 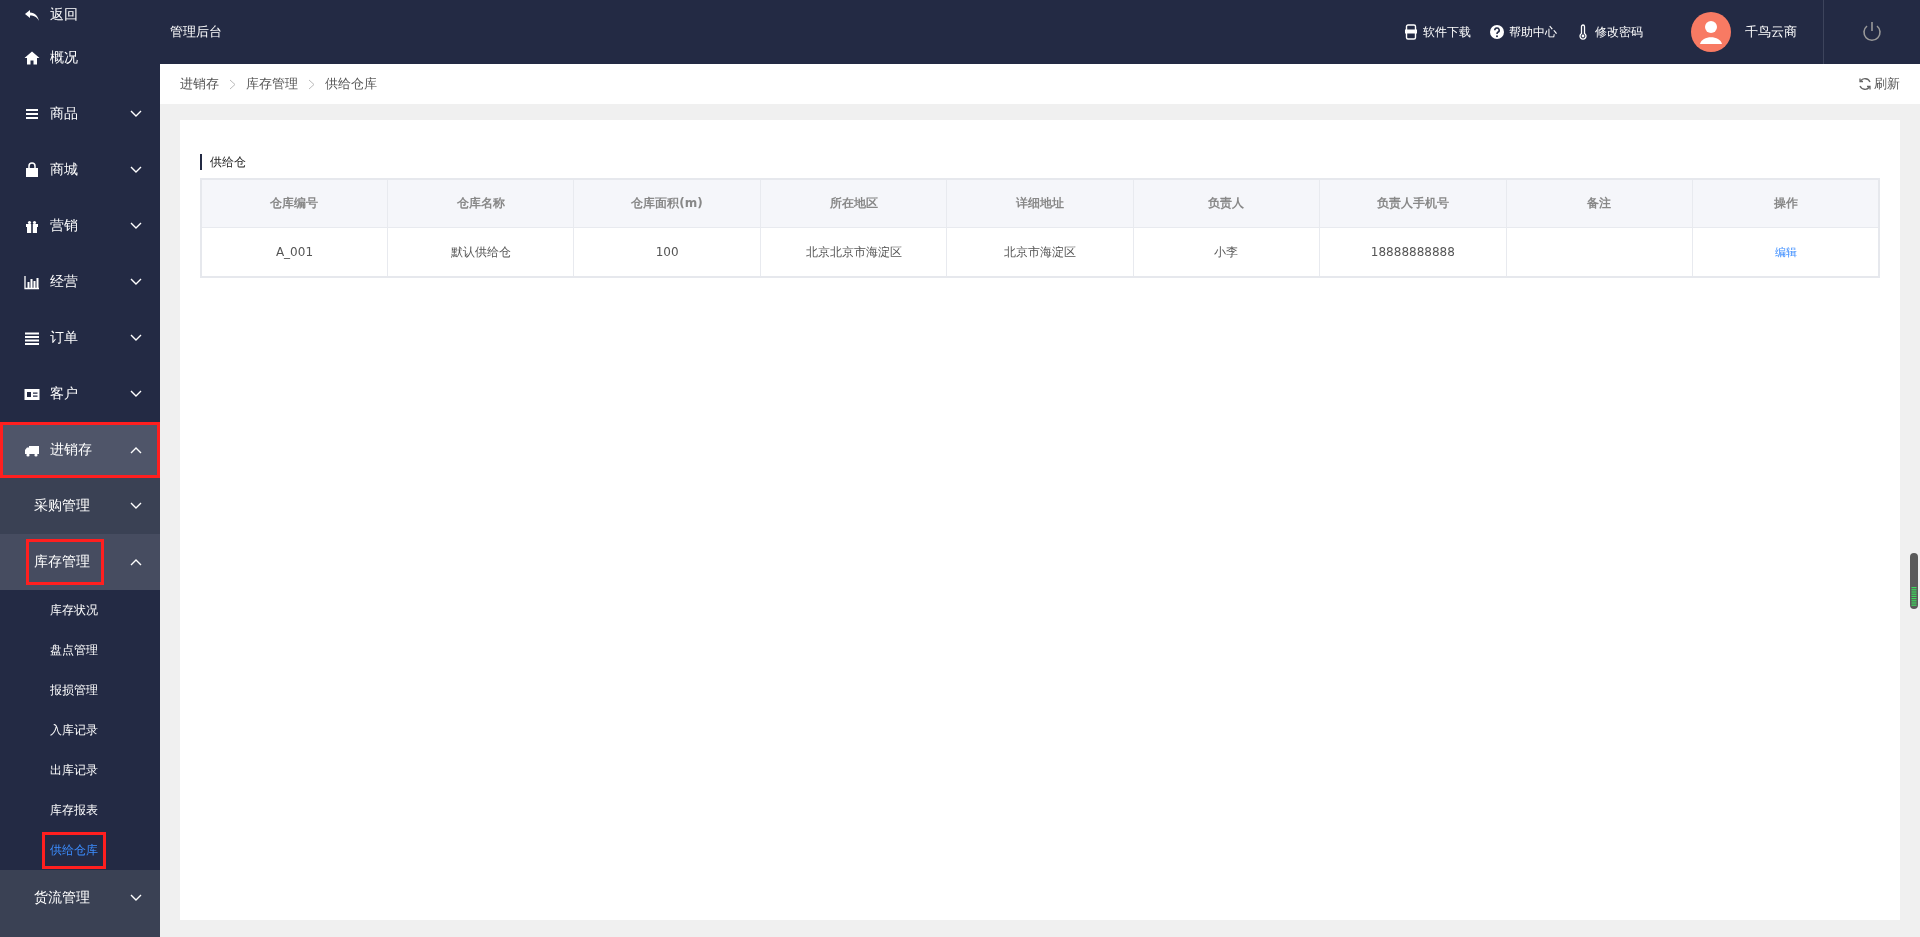 I want to click on sidebar-item: 客户, so click(x=80, y=394).